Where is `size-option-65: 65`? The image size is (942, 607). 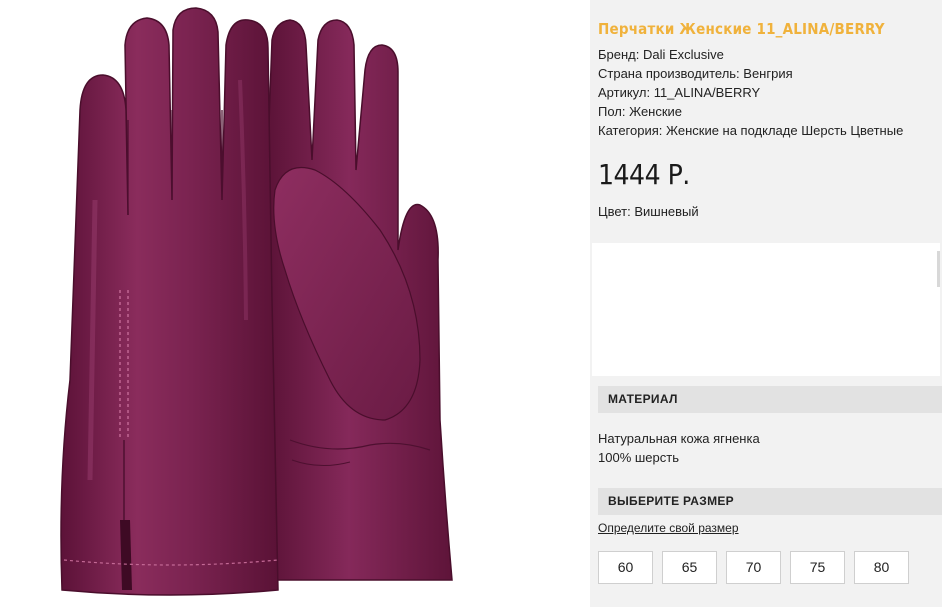 size-option-65: 65 is located at coordinates (689, 567).